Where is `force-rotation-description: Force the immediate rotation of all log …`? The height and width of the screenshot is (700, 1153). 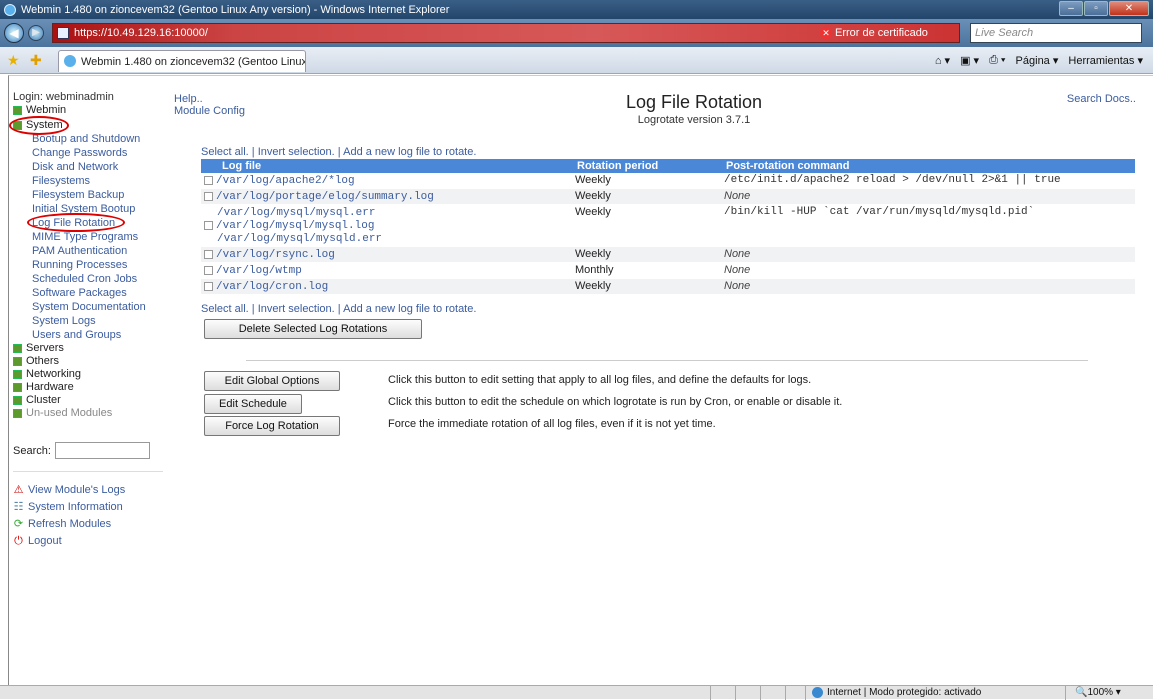 force-rotation-description: Force the immediate rotation of all log … is located at coordinates (552, 424).